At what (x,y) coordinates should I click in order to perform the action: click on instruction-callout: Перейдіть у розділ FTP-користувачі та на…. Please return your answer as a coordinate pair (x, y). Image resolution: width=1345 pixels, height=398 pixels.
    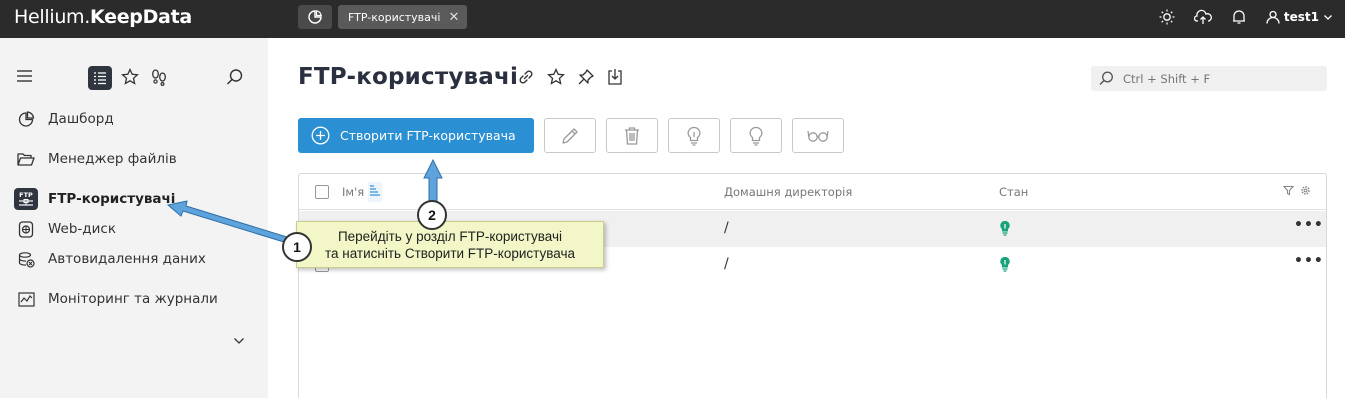
    Looking at the image, I should click on (450, 244).